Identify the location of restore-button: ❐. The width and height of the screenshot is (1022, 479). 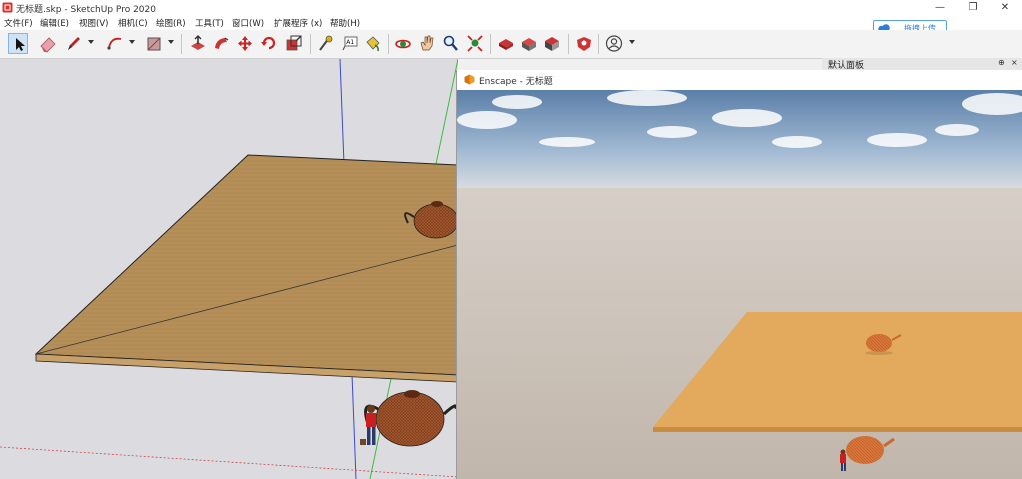
(973, 8).